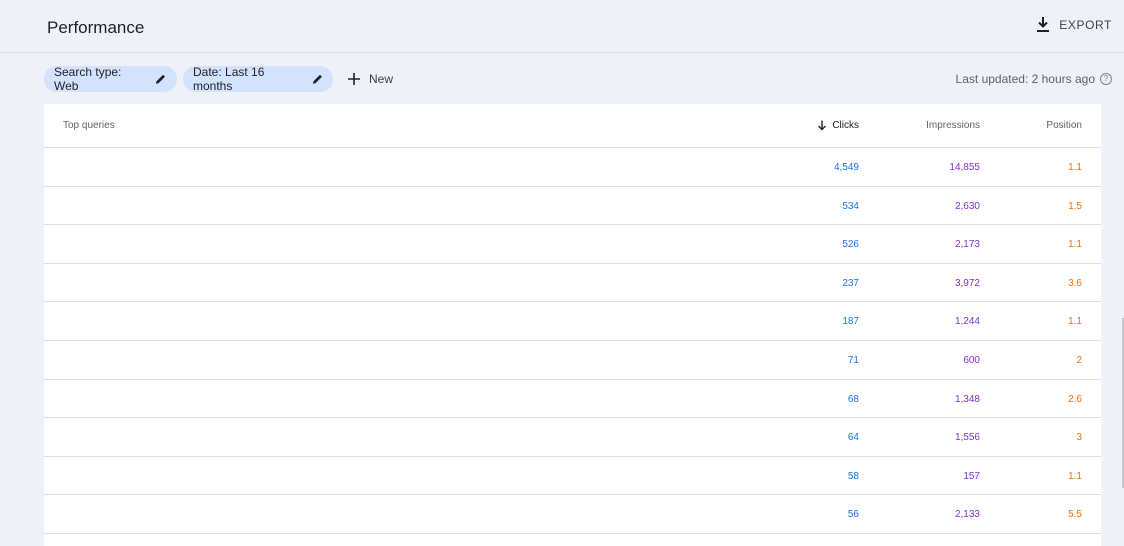  I want to click on clicks-cell: 58, so click(853, 476).